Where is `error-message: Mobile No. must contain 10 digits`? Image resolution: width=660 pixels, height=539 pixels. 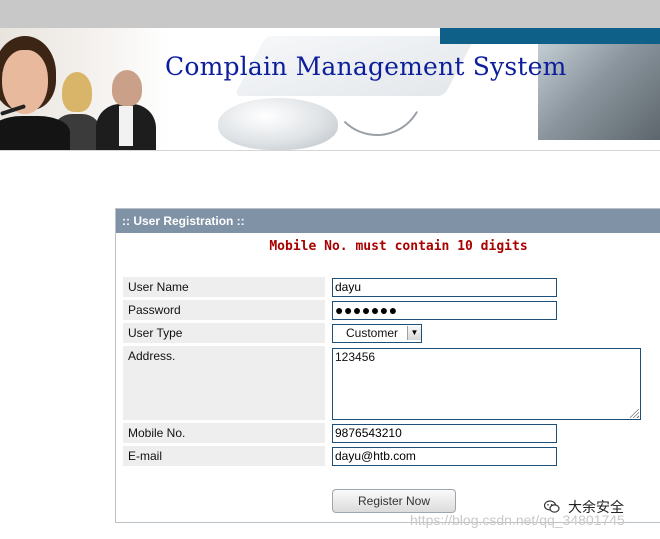
error-message: Mobile No. must contain 10 digits is located at coordinates (398, 246).